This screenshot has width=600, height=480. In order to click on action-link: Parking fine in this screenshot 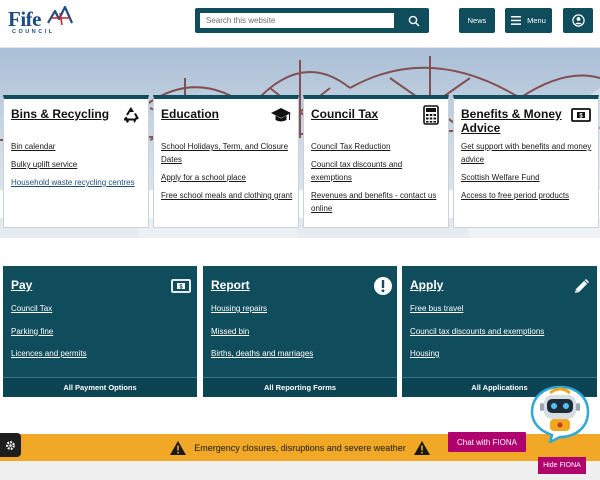, I will do `click(49, 332)`.